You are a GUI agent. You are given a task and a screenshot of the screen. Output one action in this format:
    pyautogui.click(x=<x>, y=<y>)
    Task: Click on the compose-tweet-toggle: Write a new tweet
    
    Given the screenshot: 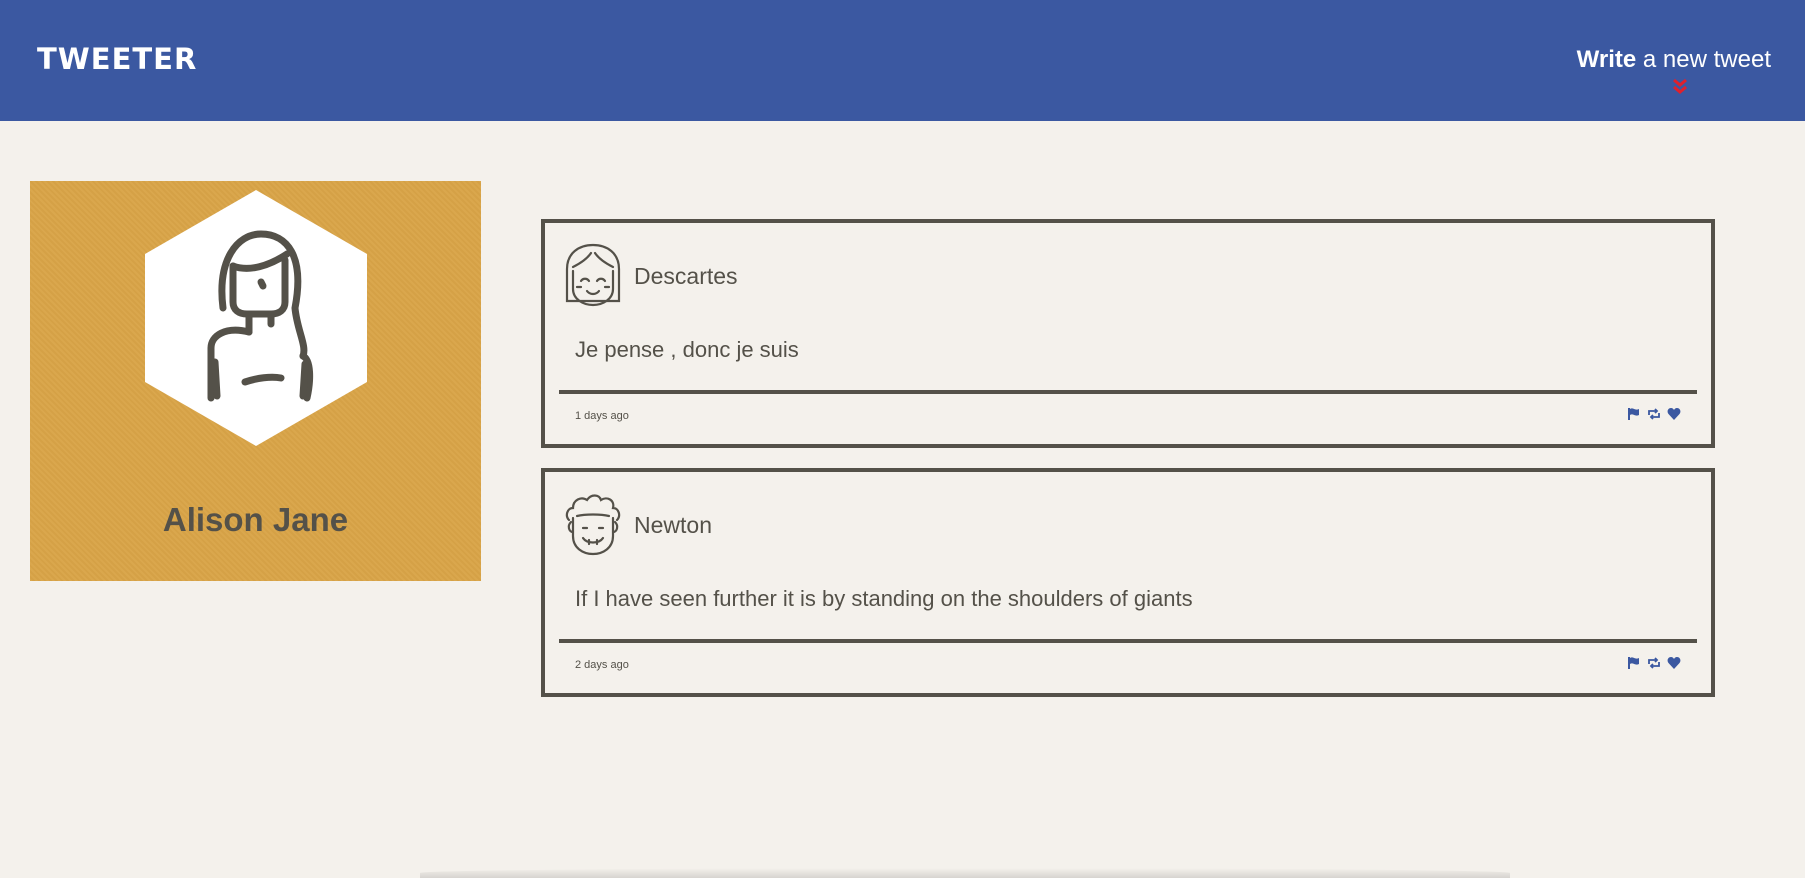 What is the action you would take?
    pyautogui.click(x=1674, y=60)
    